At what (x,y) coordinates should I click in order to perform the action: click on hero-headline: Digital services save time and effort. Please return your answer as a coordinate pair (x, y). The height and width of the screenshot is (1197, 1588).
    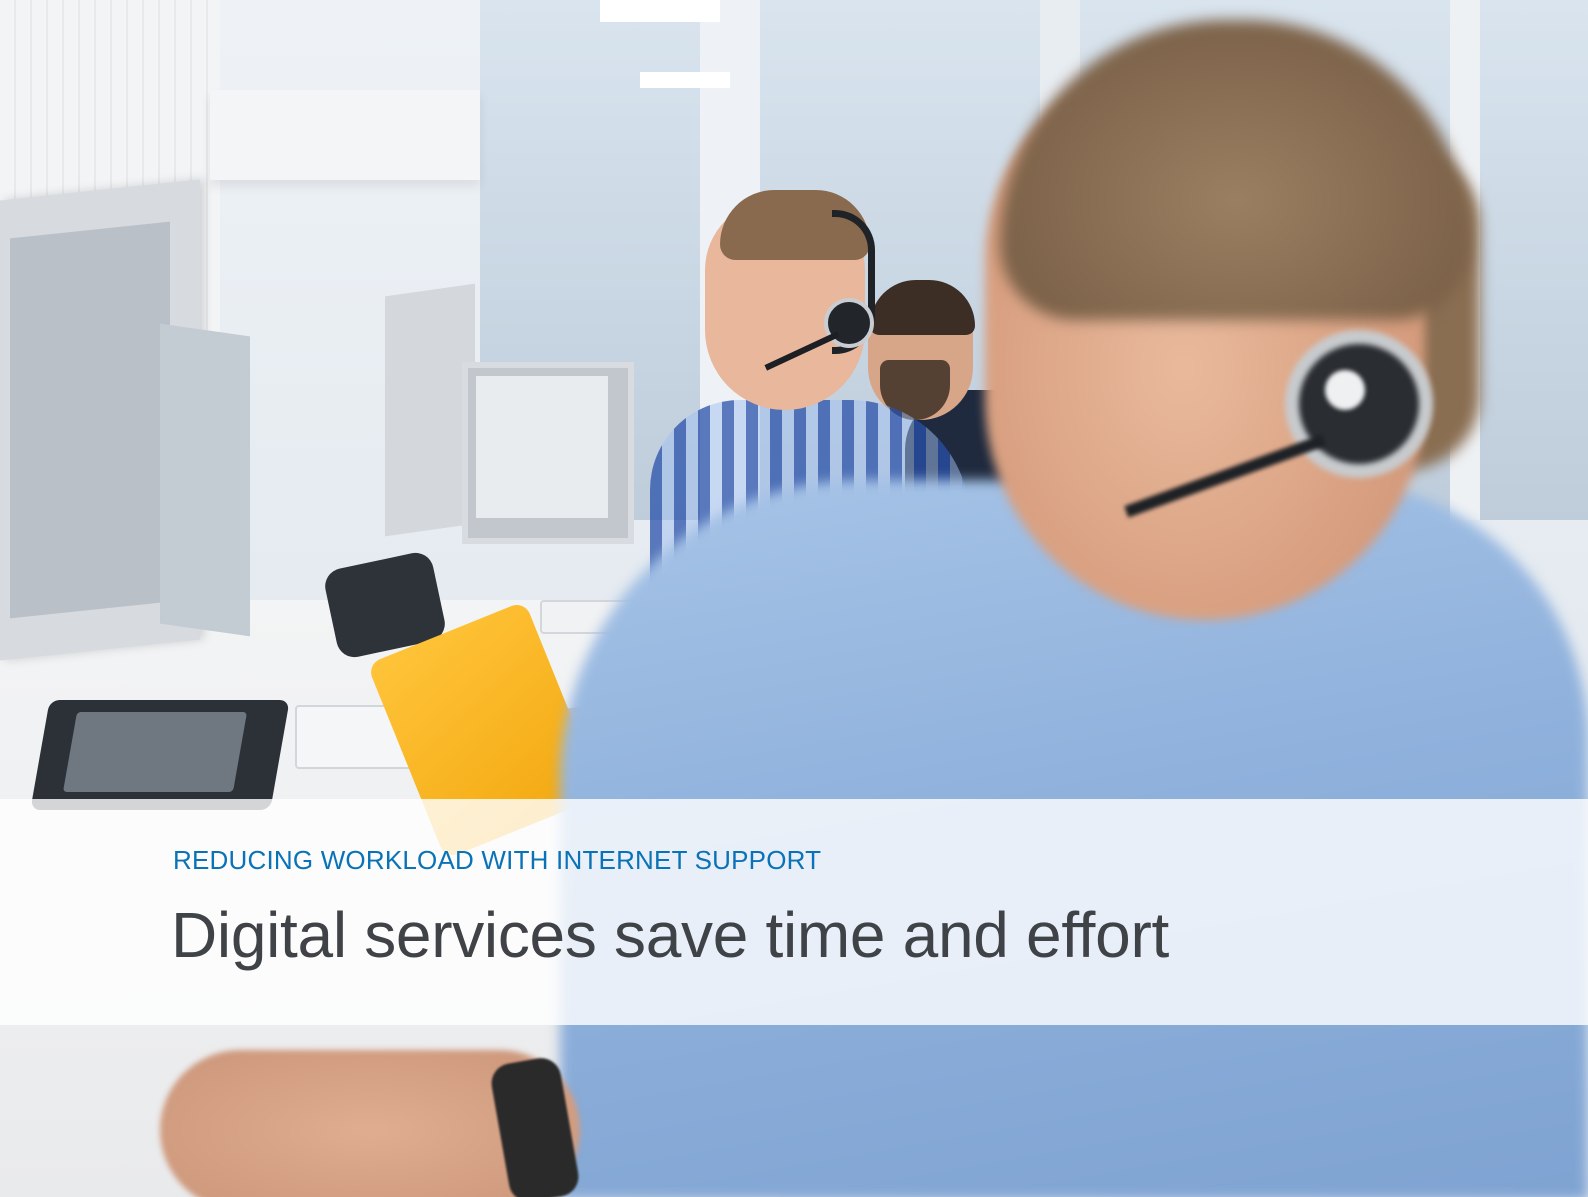
    Looking at the image, I should click on (670, 935).